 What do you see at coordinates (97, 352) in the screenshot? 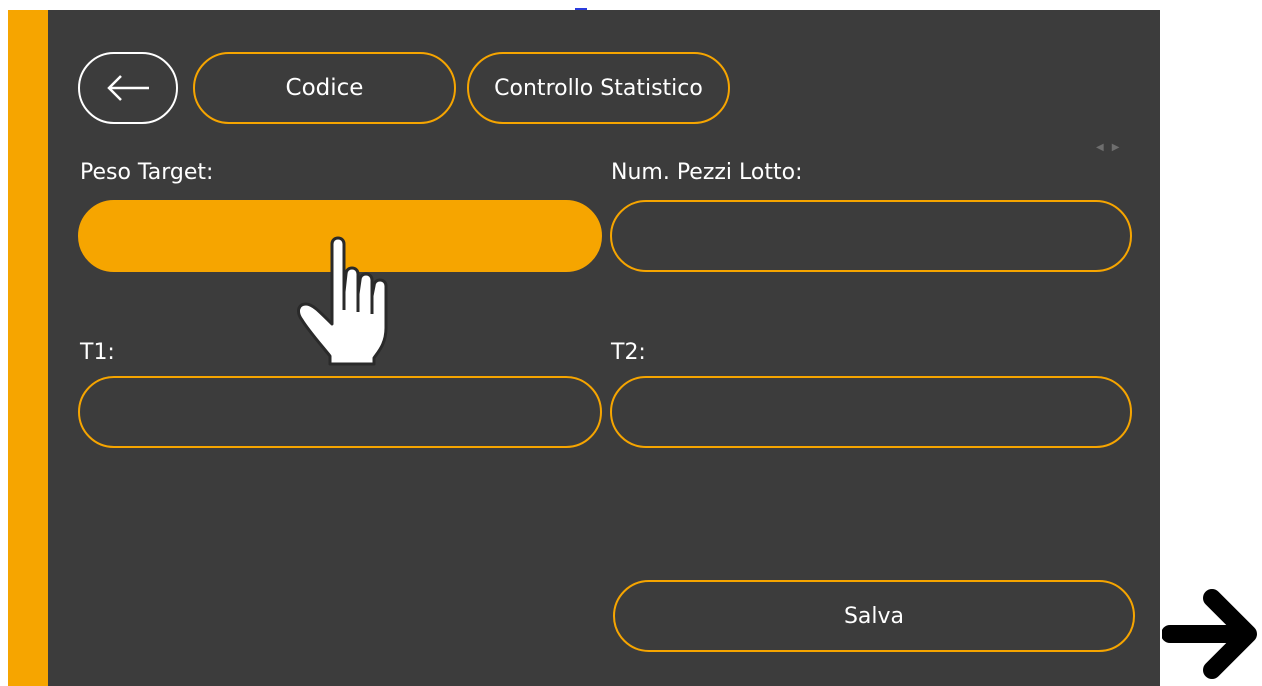
I see `t1-label: T1:` at bounding box center [97, 352].